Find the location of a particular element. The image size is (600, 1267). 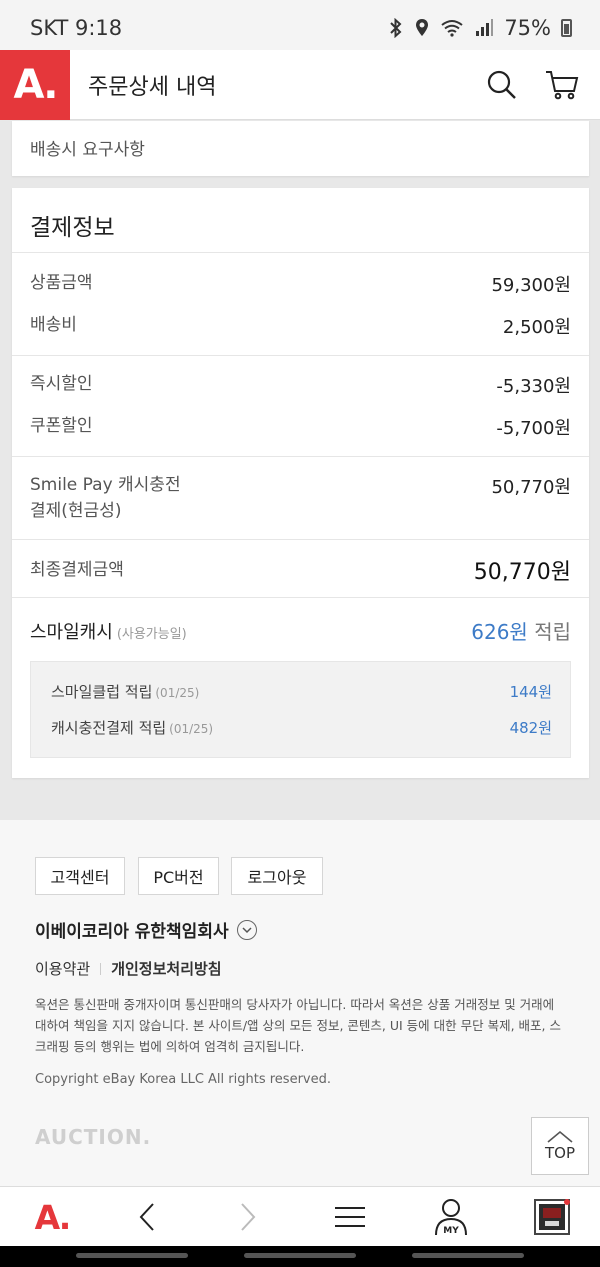

hamburger-menu-icon is located at coordinates (350, 1217).